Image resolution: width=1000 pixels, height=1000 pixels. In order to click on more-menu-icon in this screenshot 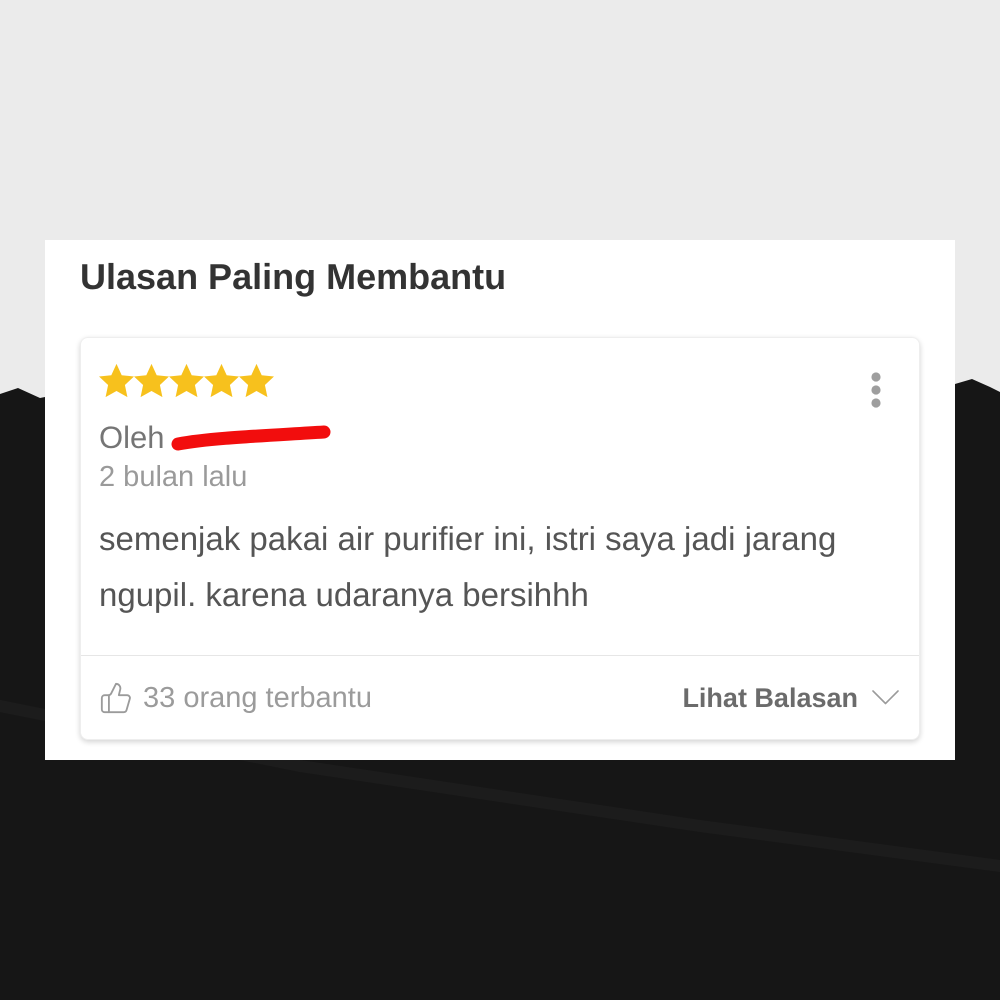, I will do `click(876, 390)`.